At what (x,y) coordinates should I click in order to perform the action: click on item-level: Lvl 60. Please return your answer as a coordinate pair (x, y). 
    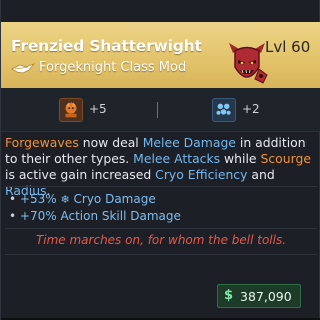
    Looking at the image, I should click on (288, 47).